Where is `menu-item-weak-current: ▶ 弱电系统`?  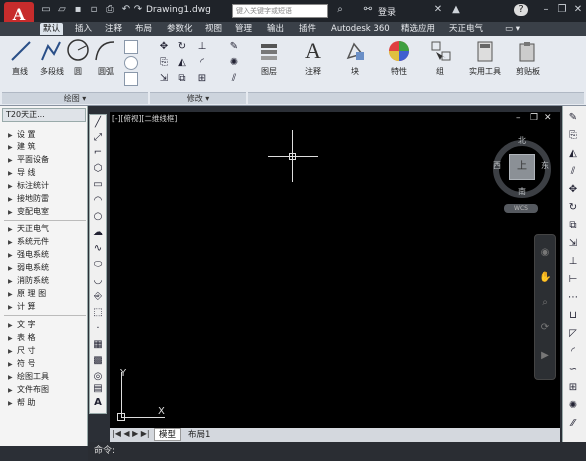
menu-item-weak-current: ▶ 弱电系统 is located at coordinates (47, 268).